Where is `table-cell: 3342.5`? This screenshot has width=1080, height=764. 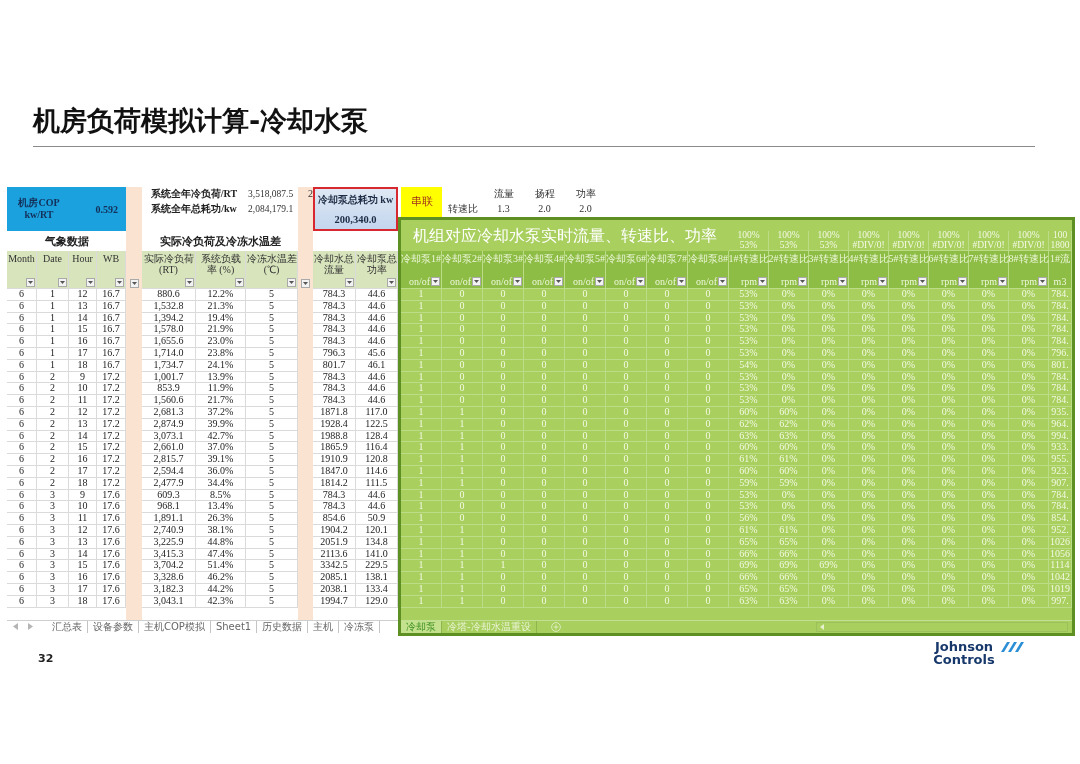
table-cell: 3342.5 is located at coordinates (334, 566).